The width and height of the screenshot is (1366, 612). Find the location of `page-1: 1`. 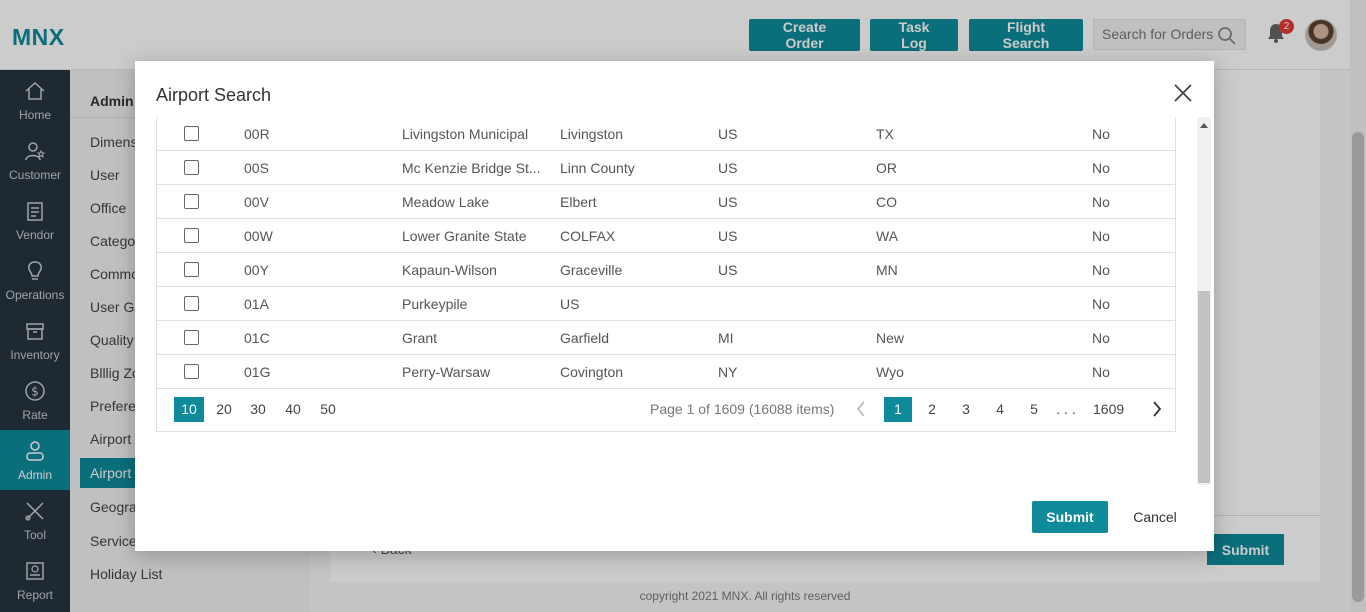

page-1: 1 is located at coordinates (898, 409).